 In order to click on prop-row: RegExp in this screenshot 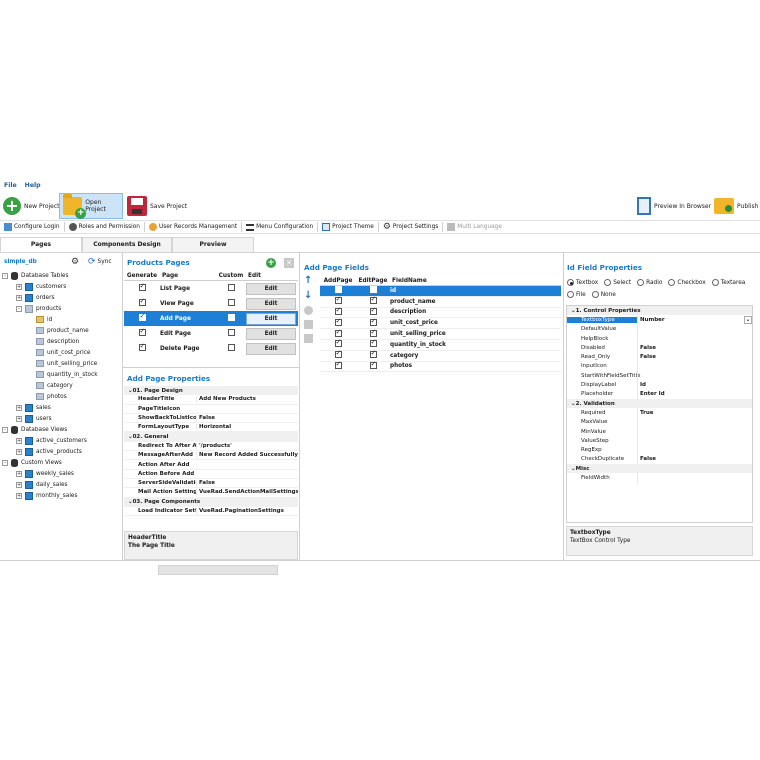, I will do `click(659, 450)`.